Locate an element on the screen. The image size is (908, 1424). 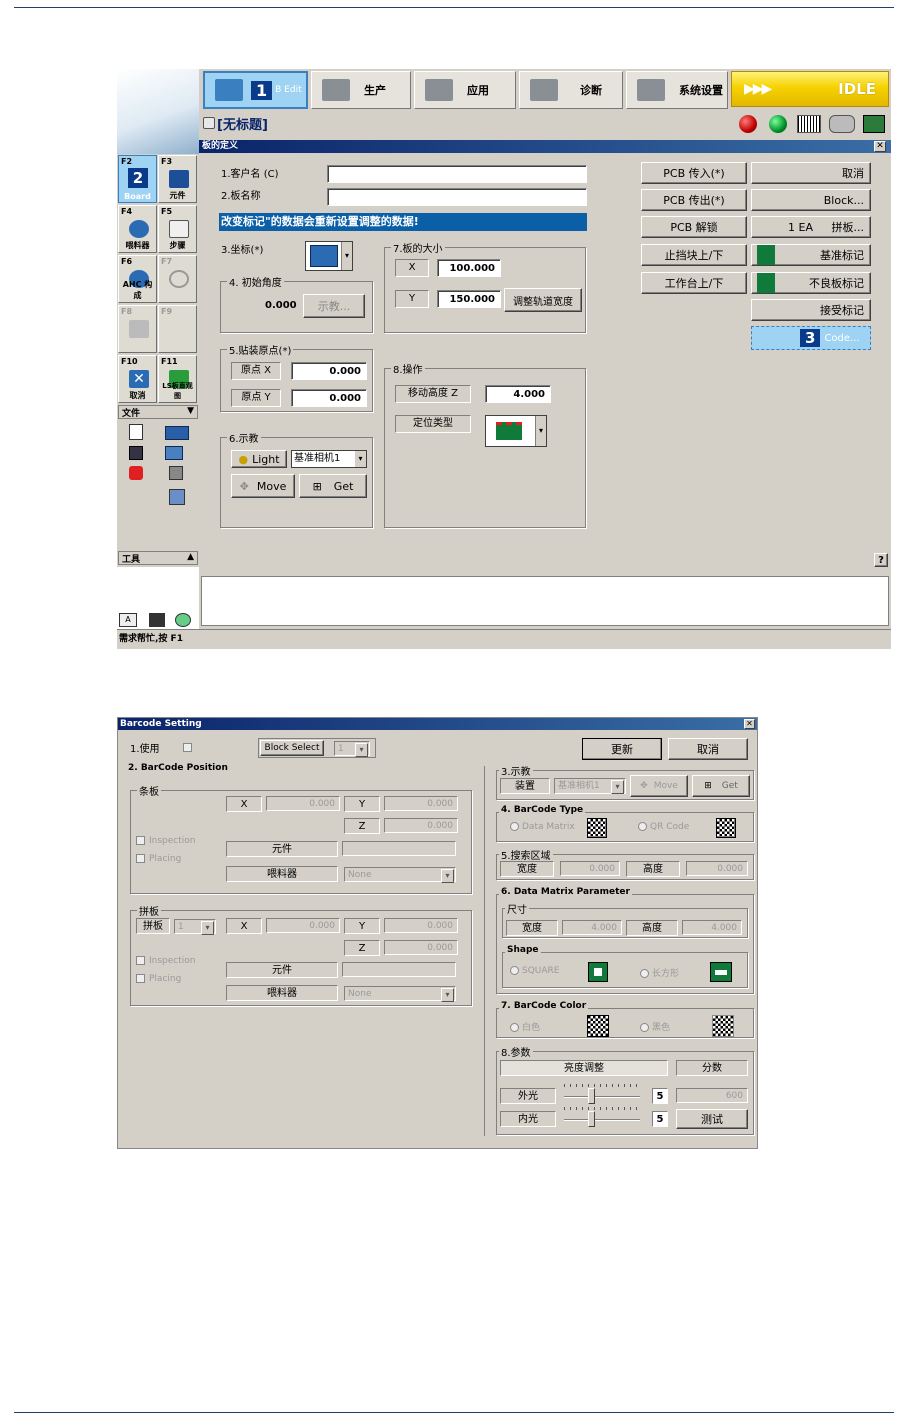
get2-button: ⊞ Get is located at coordinates (721, 786).